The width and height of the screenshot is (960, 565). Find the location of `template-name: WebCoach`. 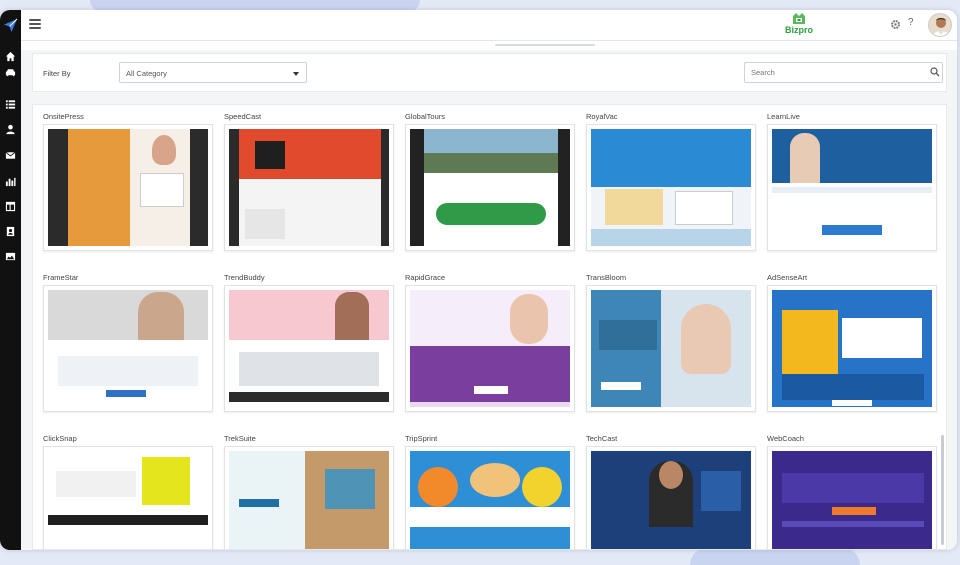

template-name: WebCoach is located at coordinates (785, 438).